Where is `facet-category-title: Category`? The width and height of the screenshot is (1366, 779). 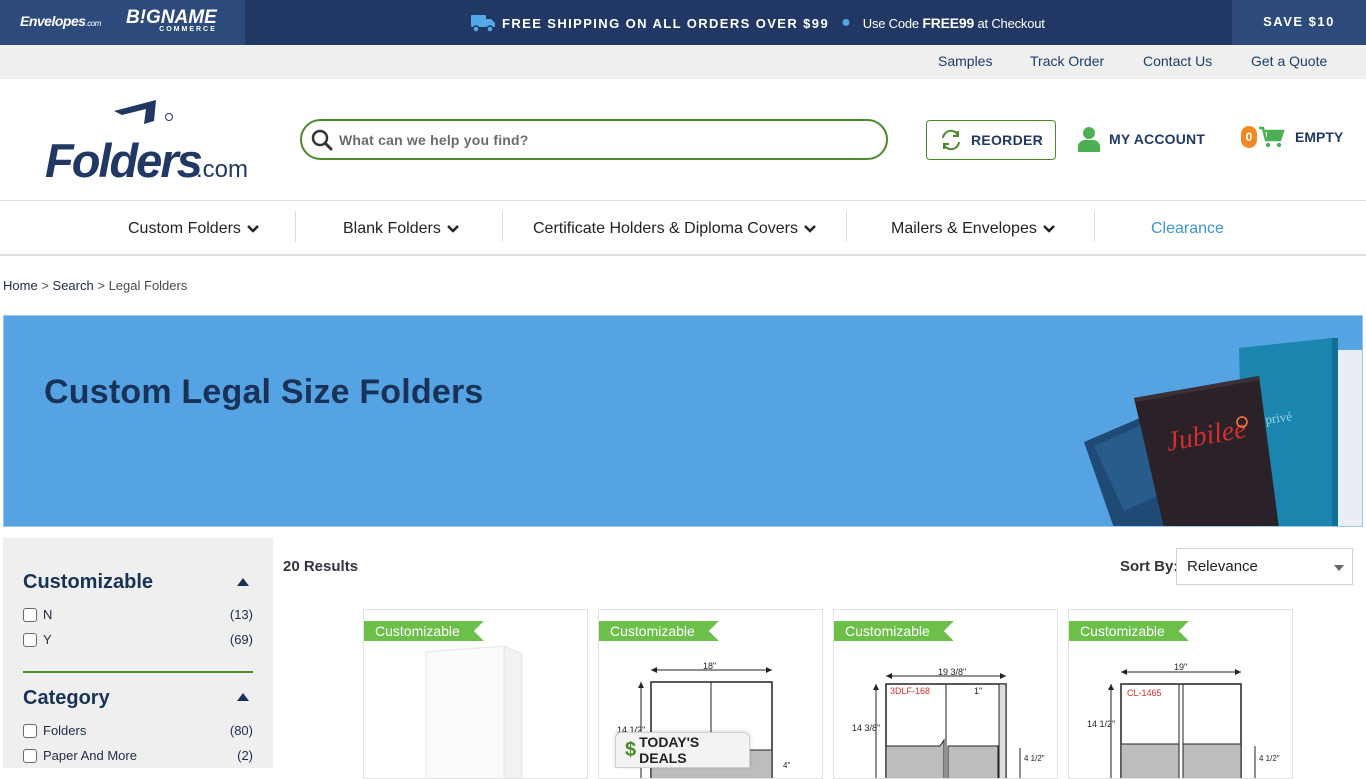 facet-category-title: Category is located at coordinates (66, 698).